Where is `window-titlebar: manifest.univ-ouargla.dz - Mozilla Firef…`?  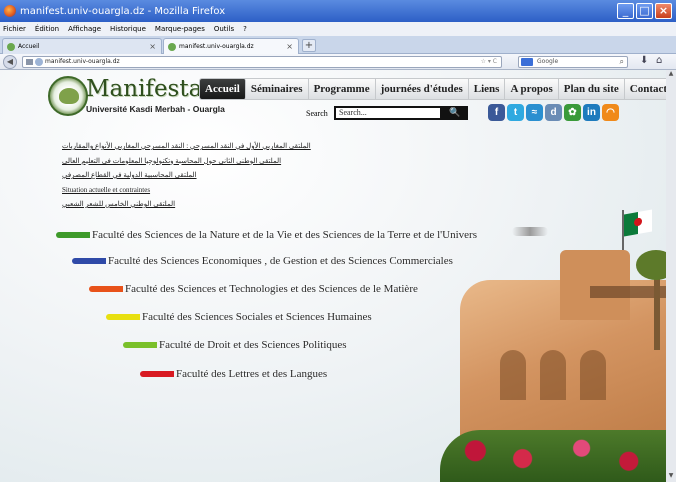 window-titlebar: manifest.univ-ouargla.dz - Mozilla Firef… is located at coordinates (338, 11).